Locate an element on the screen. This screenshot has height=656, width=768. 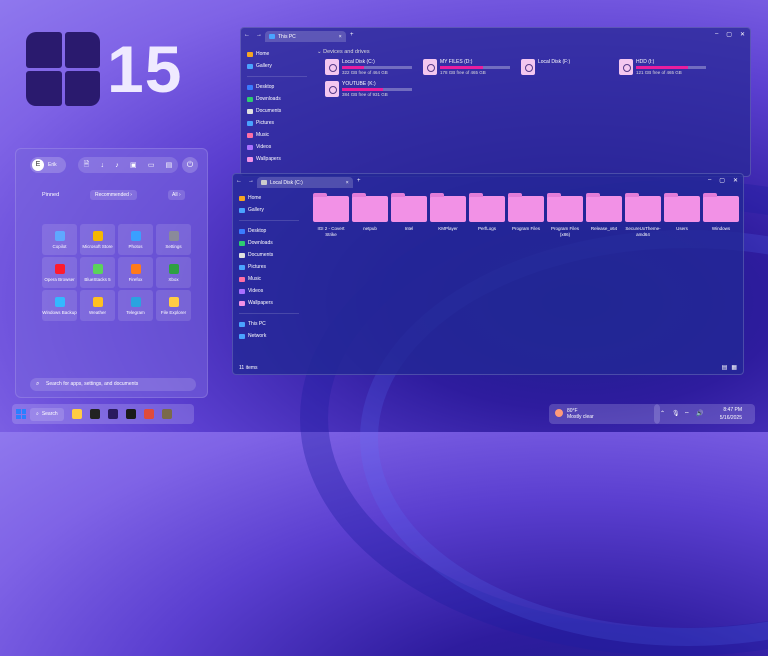
user-profile-button: E Erik is located at coordinates (48, 165).